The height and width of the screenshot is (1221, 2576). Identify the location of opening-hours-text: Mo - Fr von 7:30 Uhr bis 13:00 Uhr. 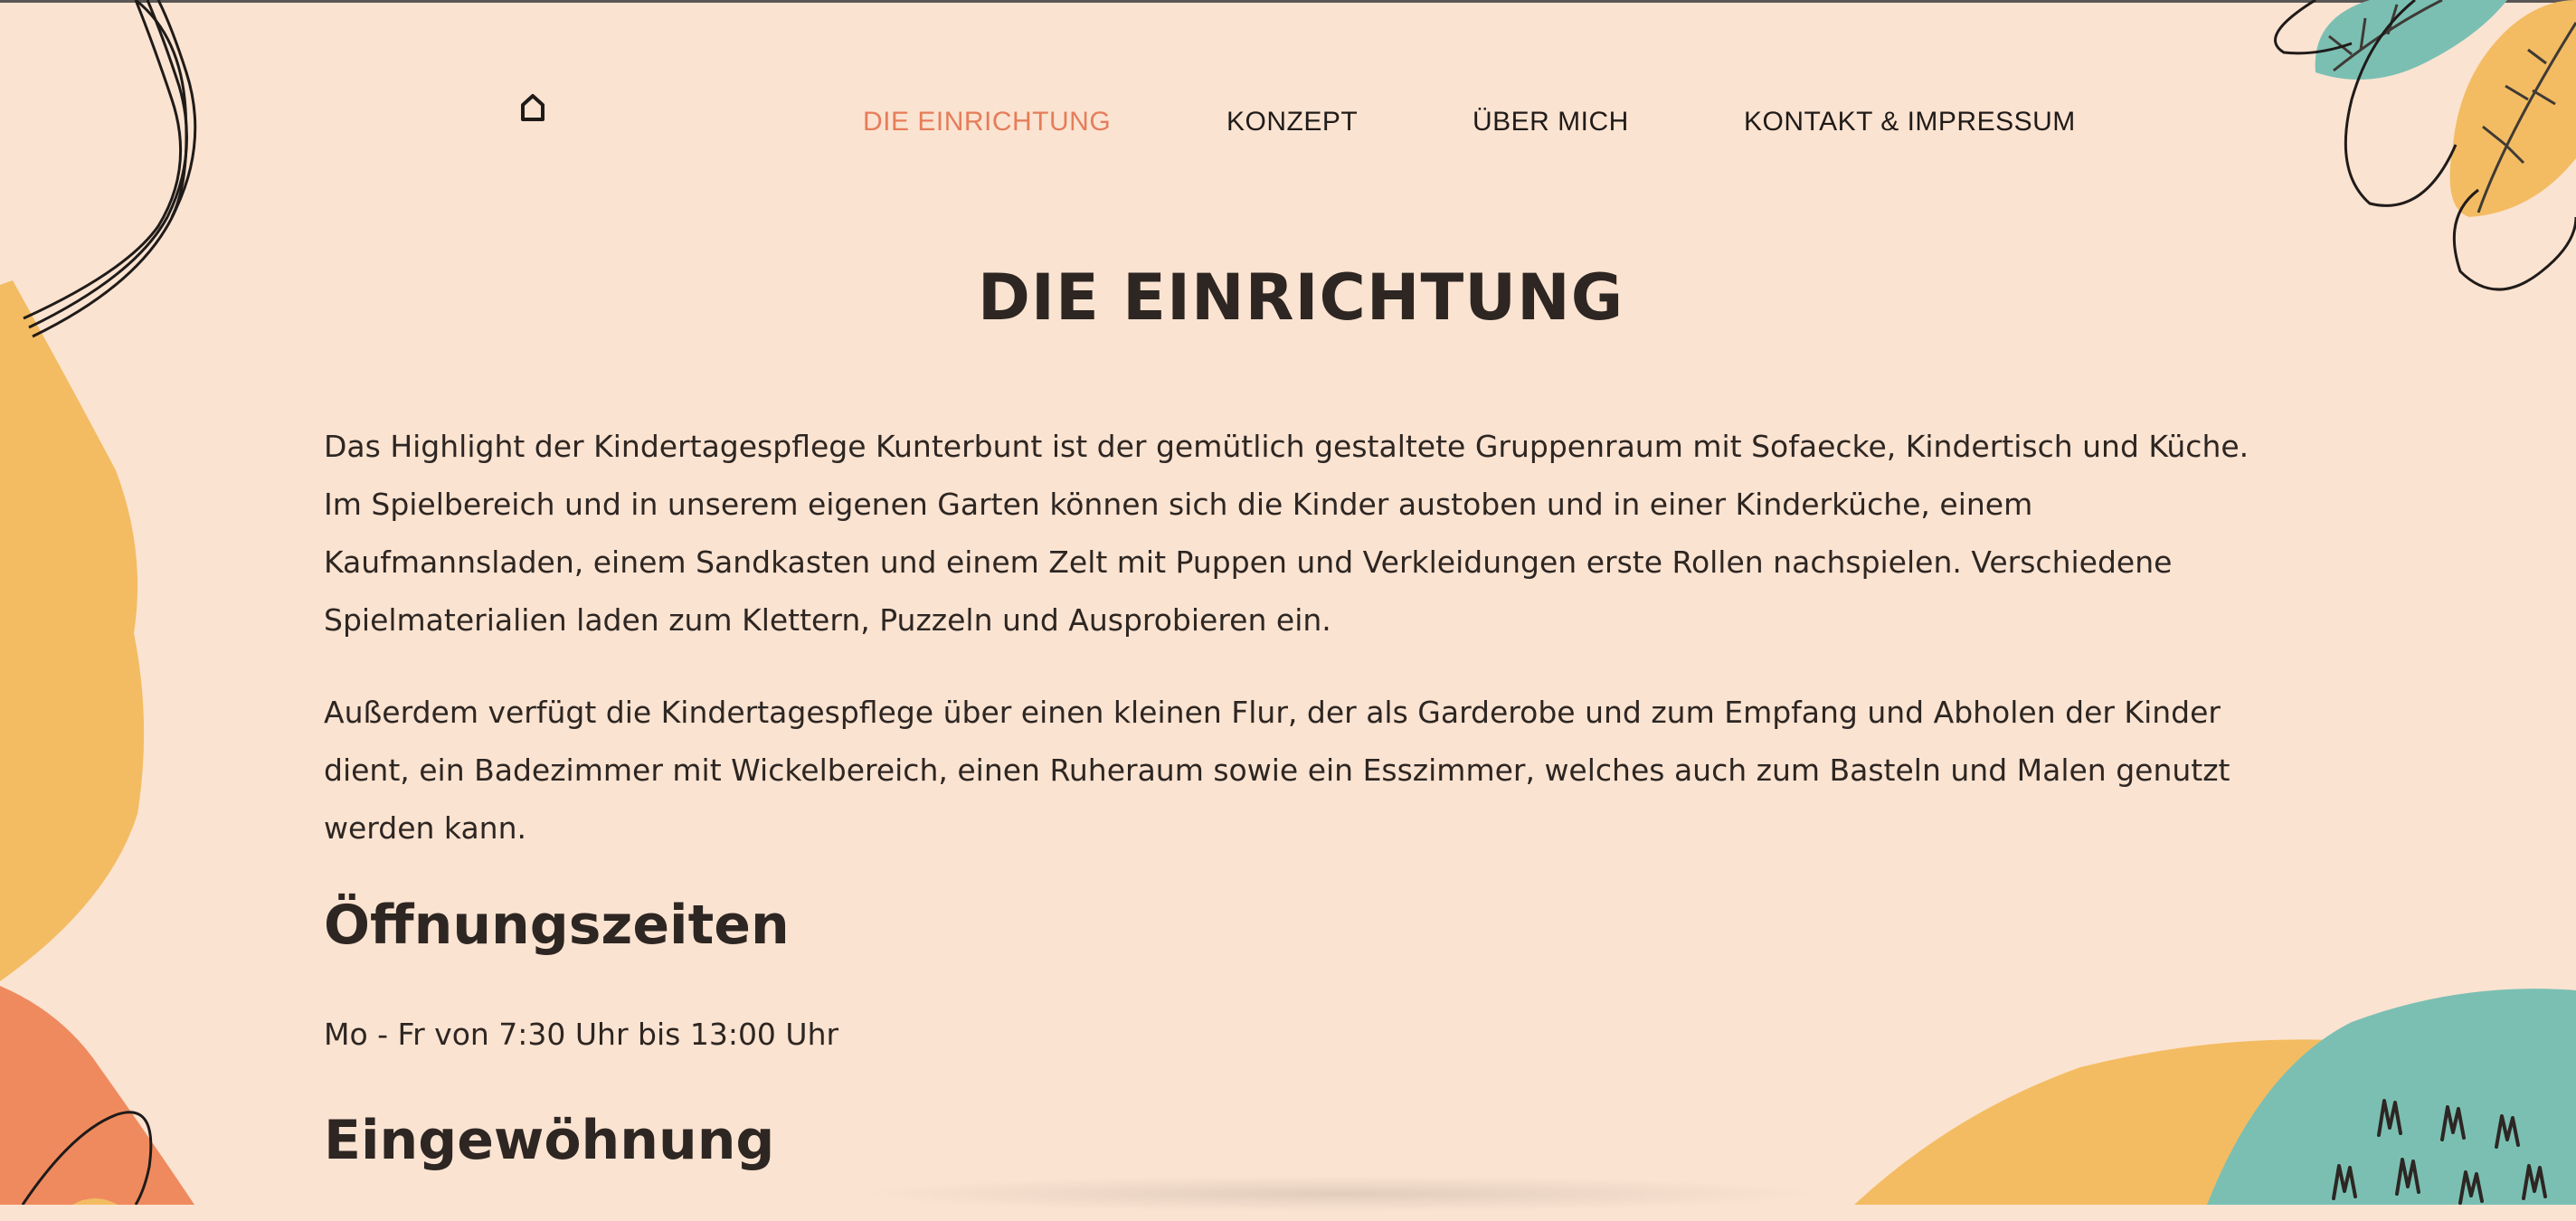
(582, 1034).